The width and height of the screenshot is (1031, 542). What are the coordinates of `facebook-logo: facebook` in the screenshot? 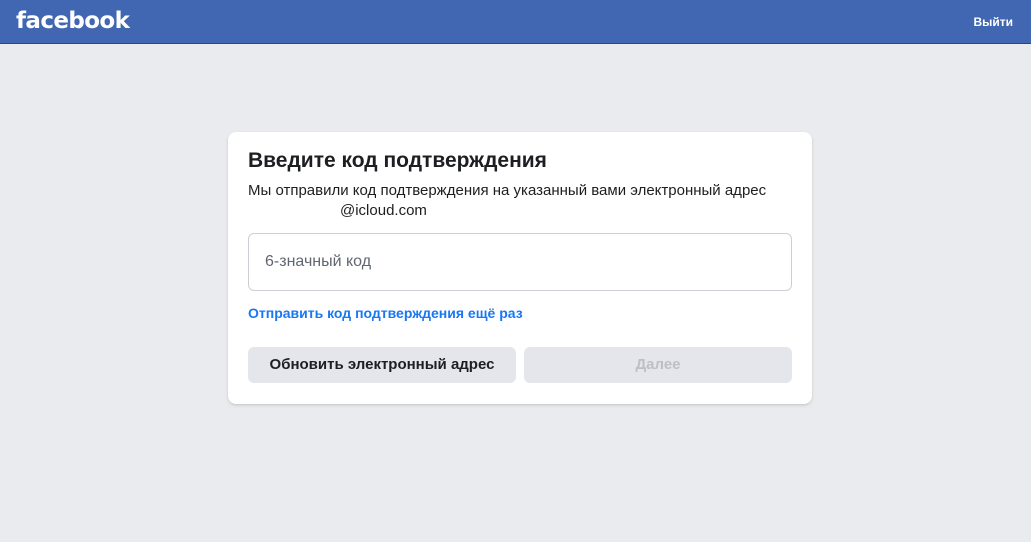 It's located at (73, 21).